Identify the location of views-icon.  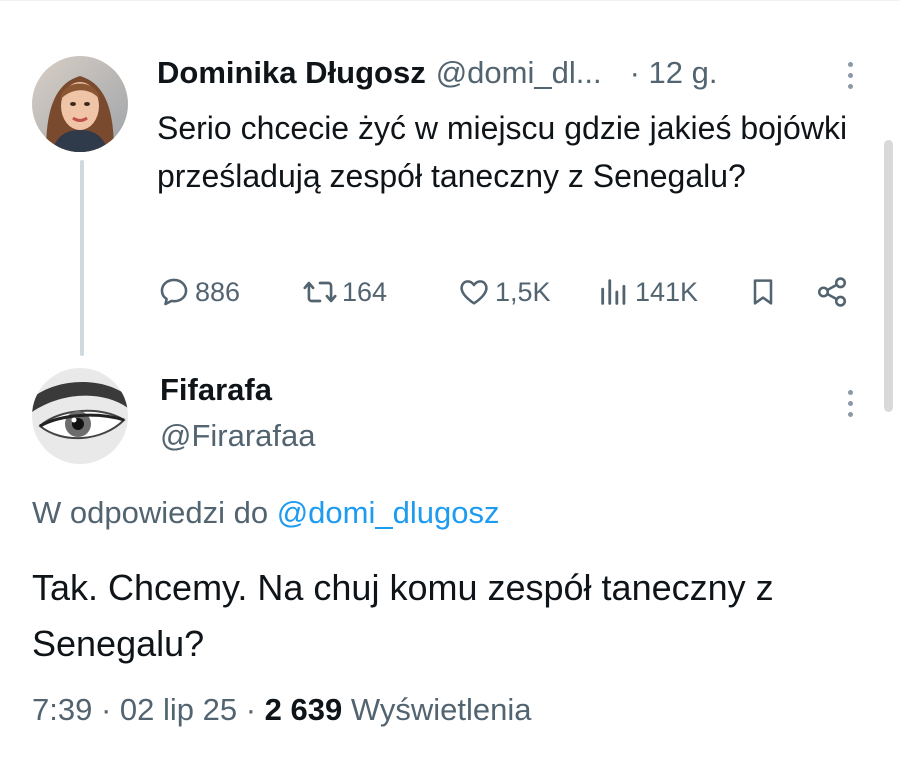
(614, 292).